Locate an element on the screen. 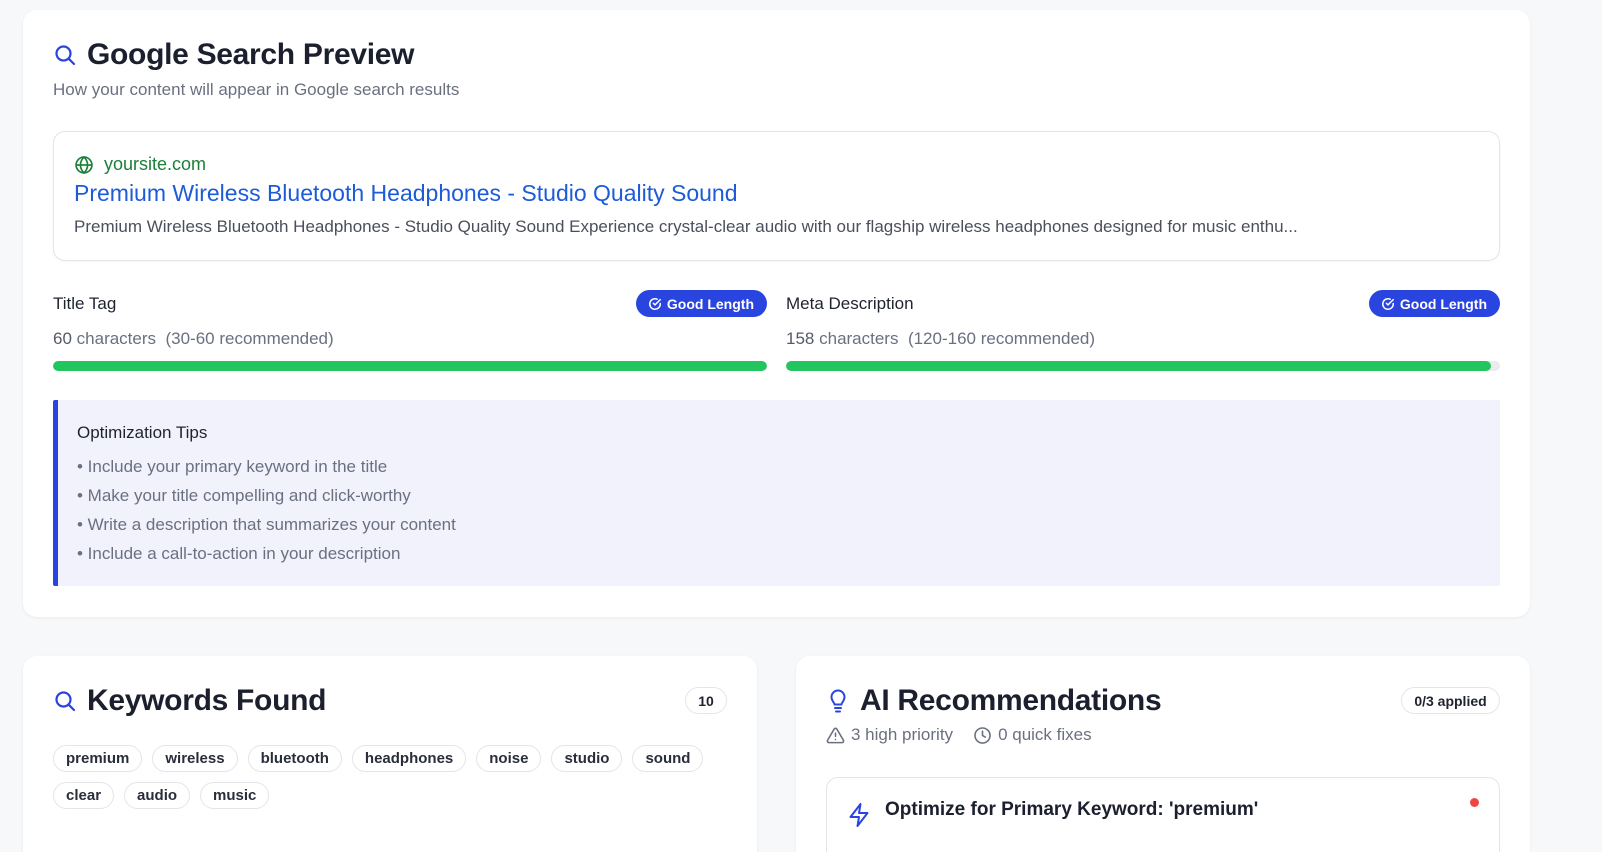  title-tag-count-value: 60 is located at coordinates (62, 338).